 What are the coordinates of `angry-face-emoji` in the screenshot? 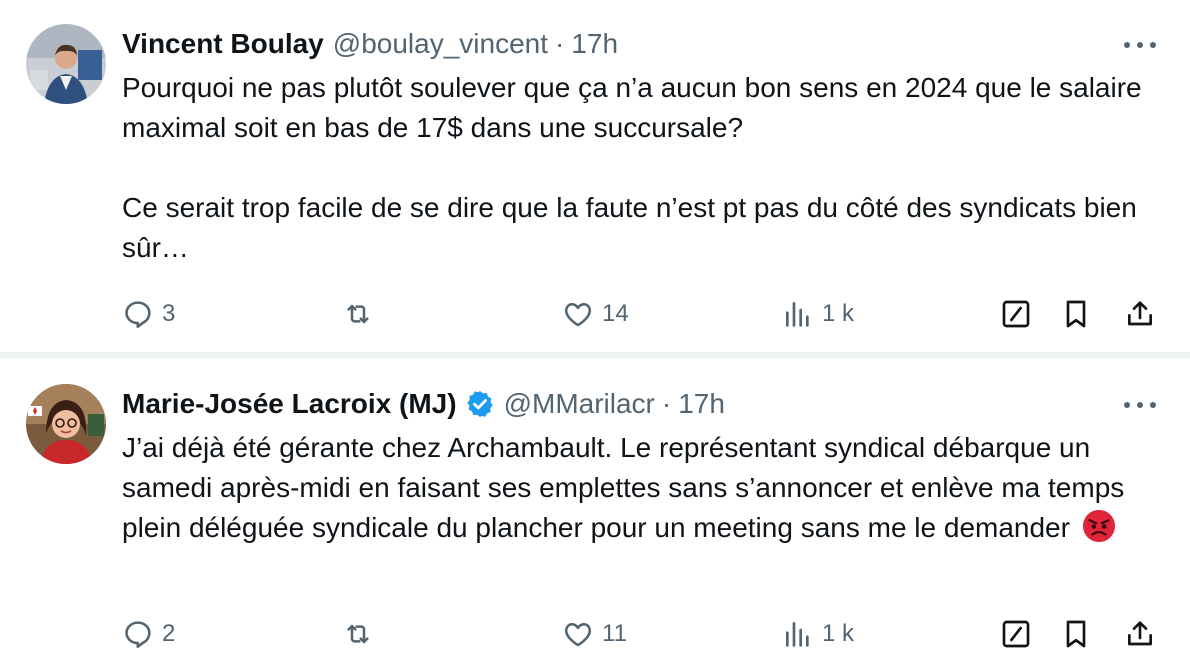 It's located at (1098, 526).